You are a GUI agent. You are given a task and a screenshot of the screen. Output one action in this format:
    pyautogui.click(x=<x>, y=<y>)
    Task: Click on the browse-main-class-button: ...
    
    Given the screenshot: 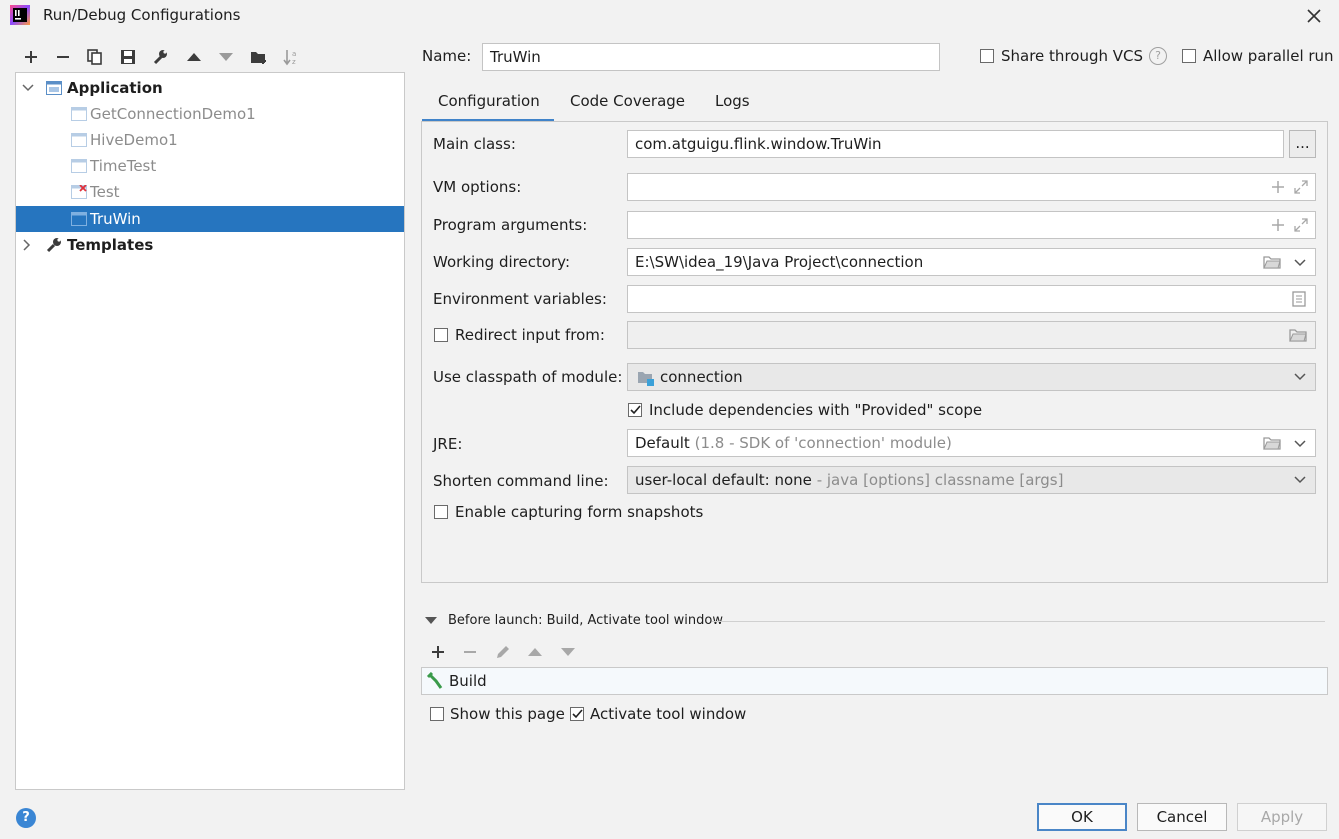 What is the action you would take?
    pyautogui.click(x=1302, y=144)
    